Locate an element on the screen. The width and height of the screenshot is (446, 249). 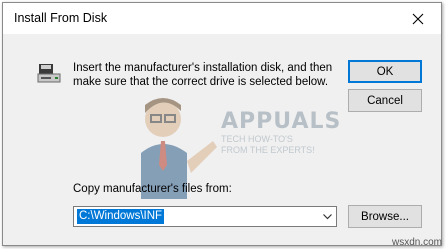
site-watermark: wsxdn.com is located at coordinates (416, 242).